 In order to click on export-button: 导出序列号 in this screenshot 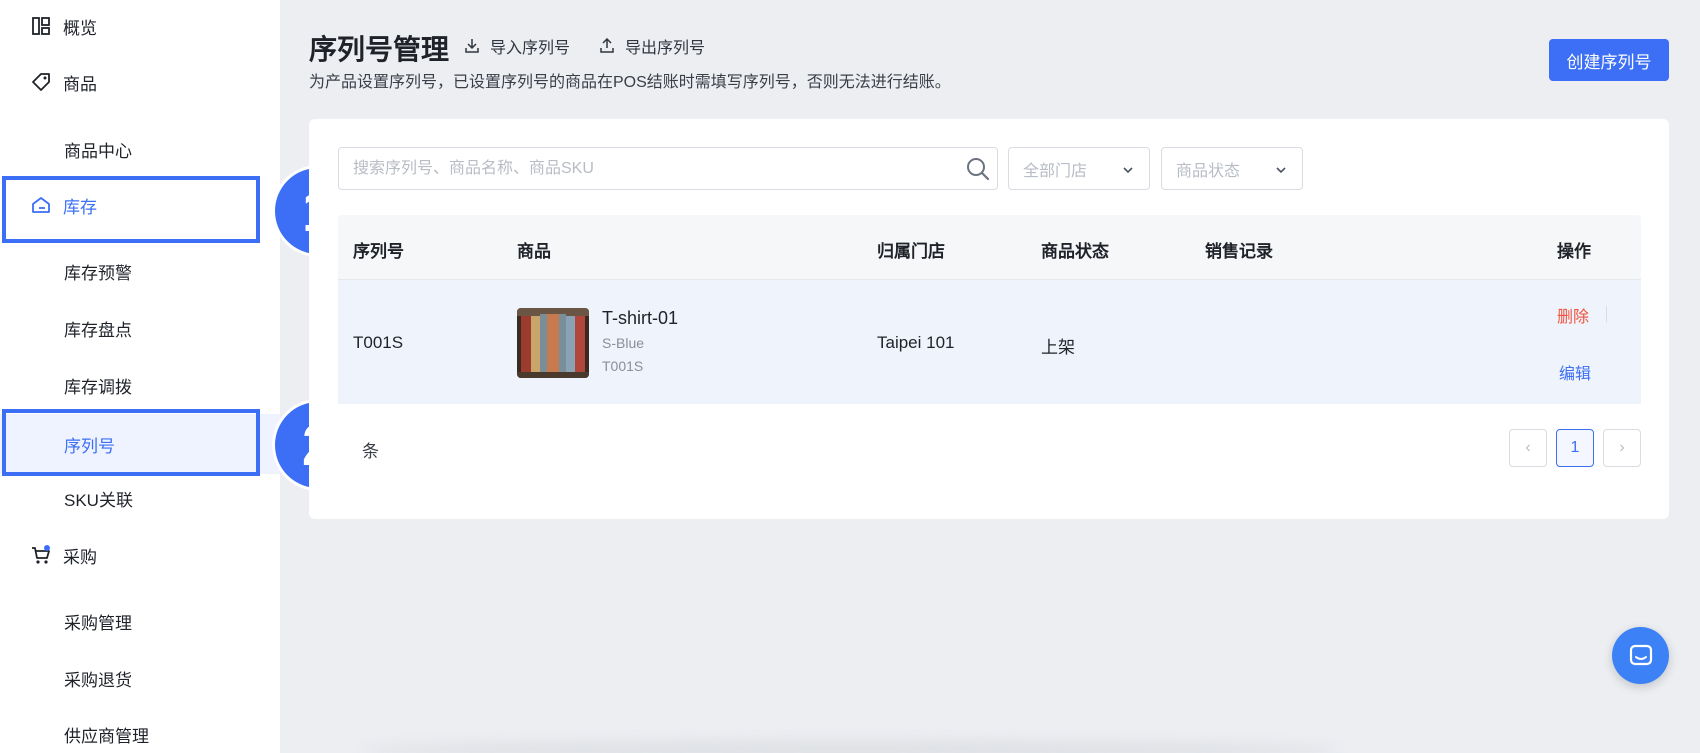, I will do `click(652, 46)`.